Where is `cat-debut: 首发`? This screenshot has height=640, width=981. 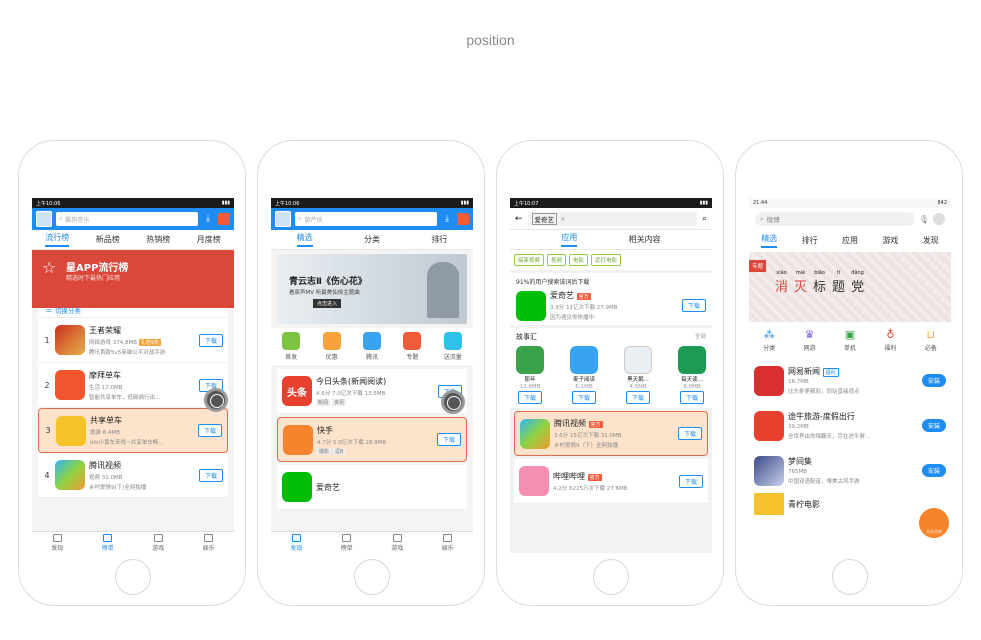
cat-debut: 首发 is located at coordinates (291, 346).